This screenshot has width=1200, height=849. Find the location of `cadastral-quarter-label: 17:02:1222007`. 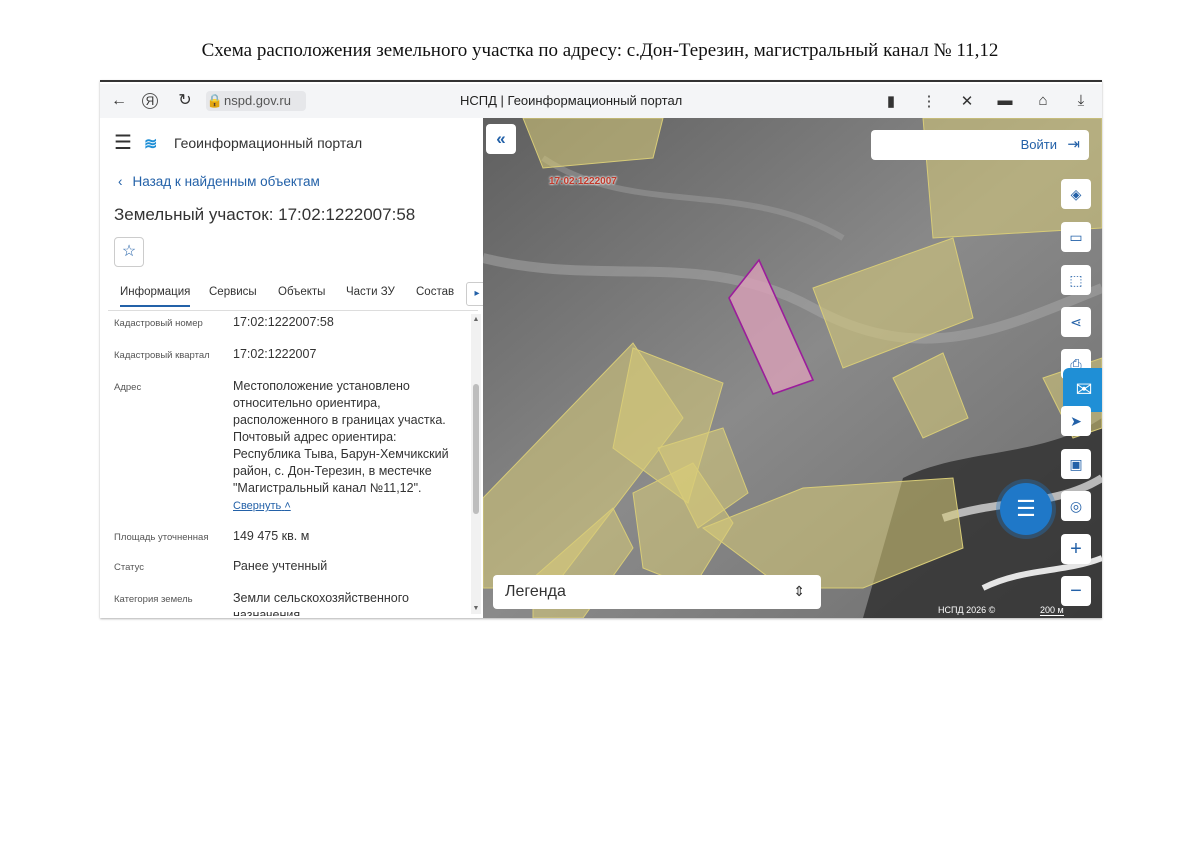

cadastral-quarter-label: 17:02:1222007 is located at coordinates (583, 181).